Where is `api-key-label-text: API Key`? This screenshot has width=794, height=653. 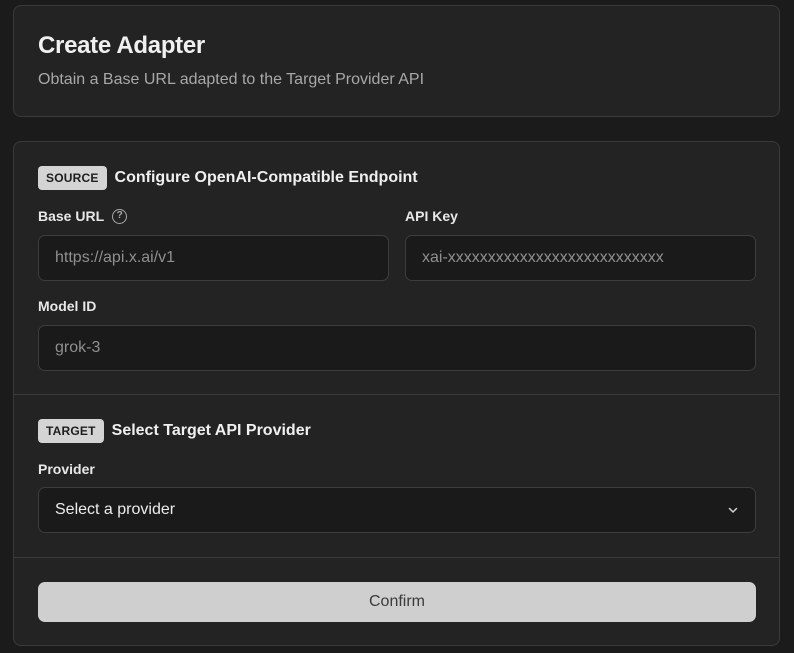 api-key-label-text: API Key is located at coordinates (431, 216).